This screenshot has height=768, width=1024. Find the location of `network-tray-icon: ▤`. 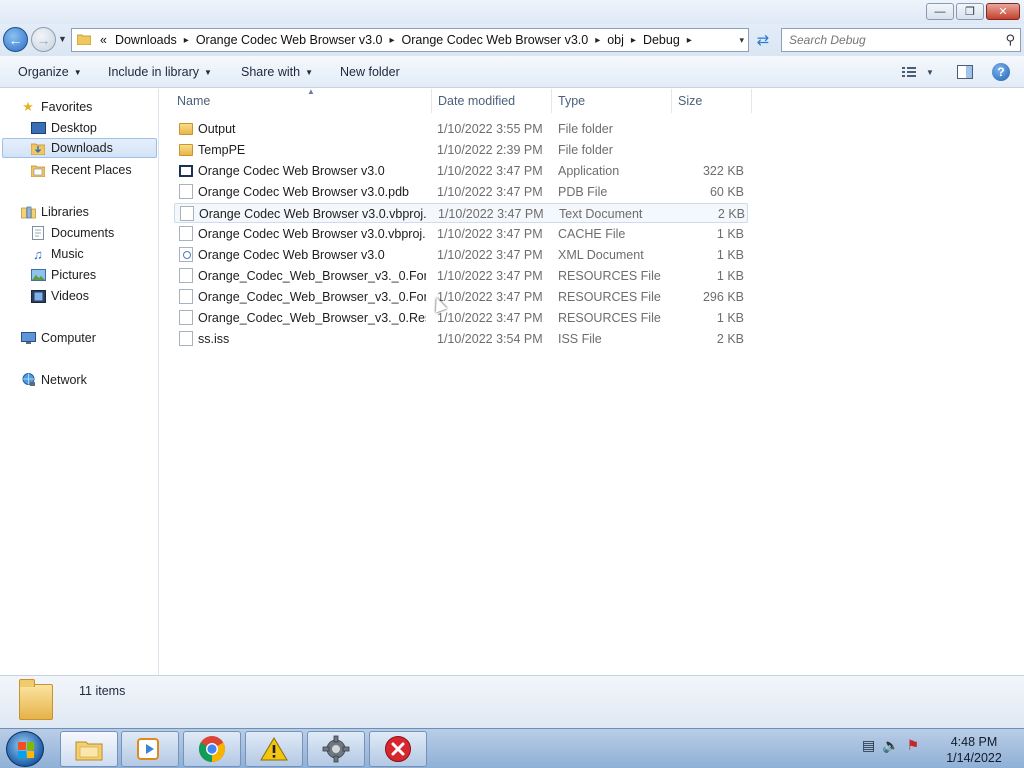

network-tray-icon: ▤ is located at coordinates (868, 745).